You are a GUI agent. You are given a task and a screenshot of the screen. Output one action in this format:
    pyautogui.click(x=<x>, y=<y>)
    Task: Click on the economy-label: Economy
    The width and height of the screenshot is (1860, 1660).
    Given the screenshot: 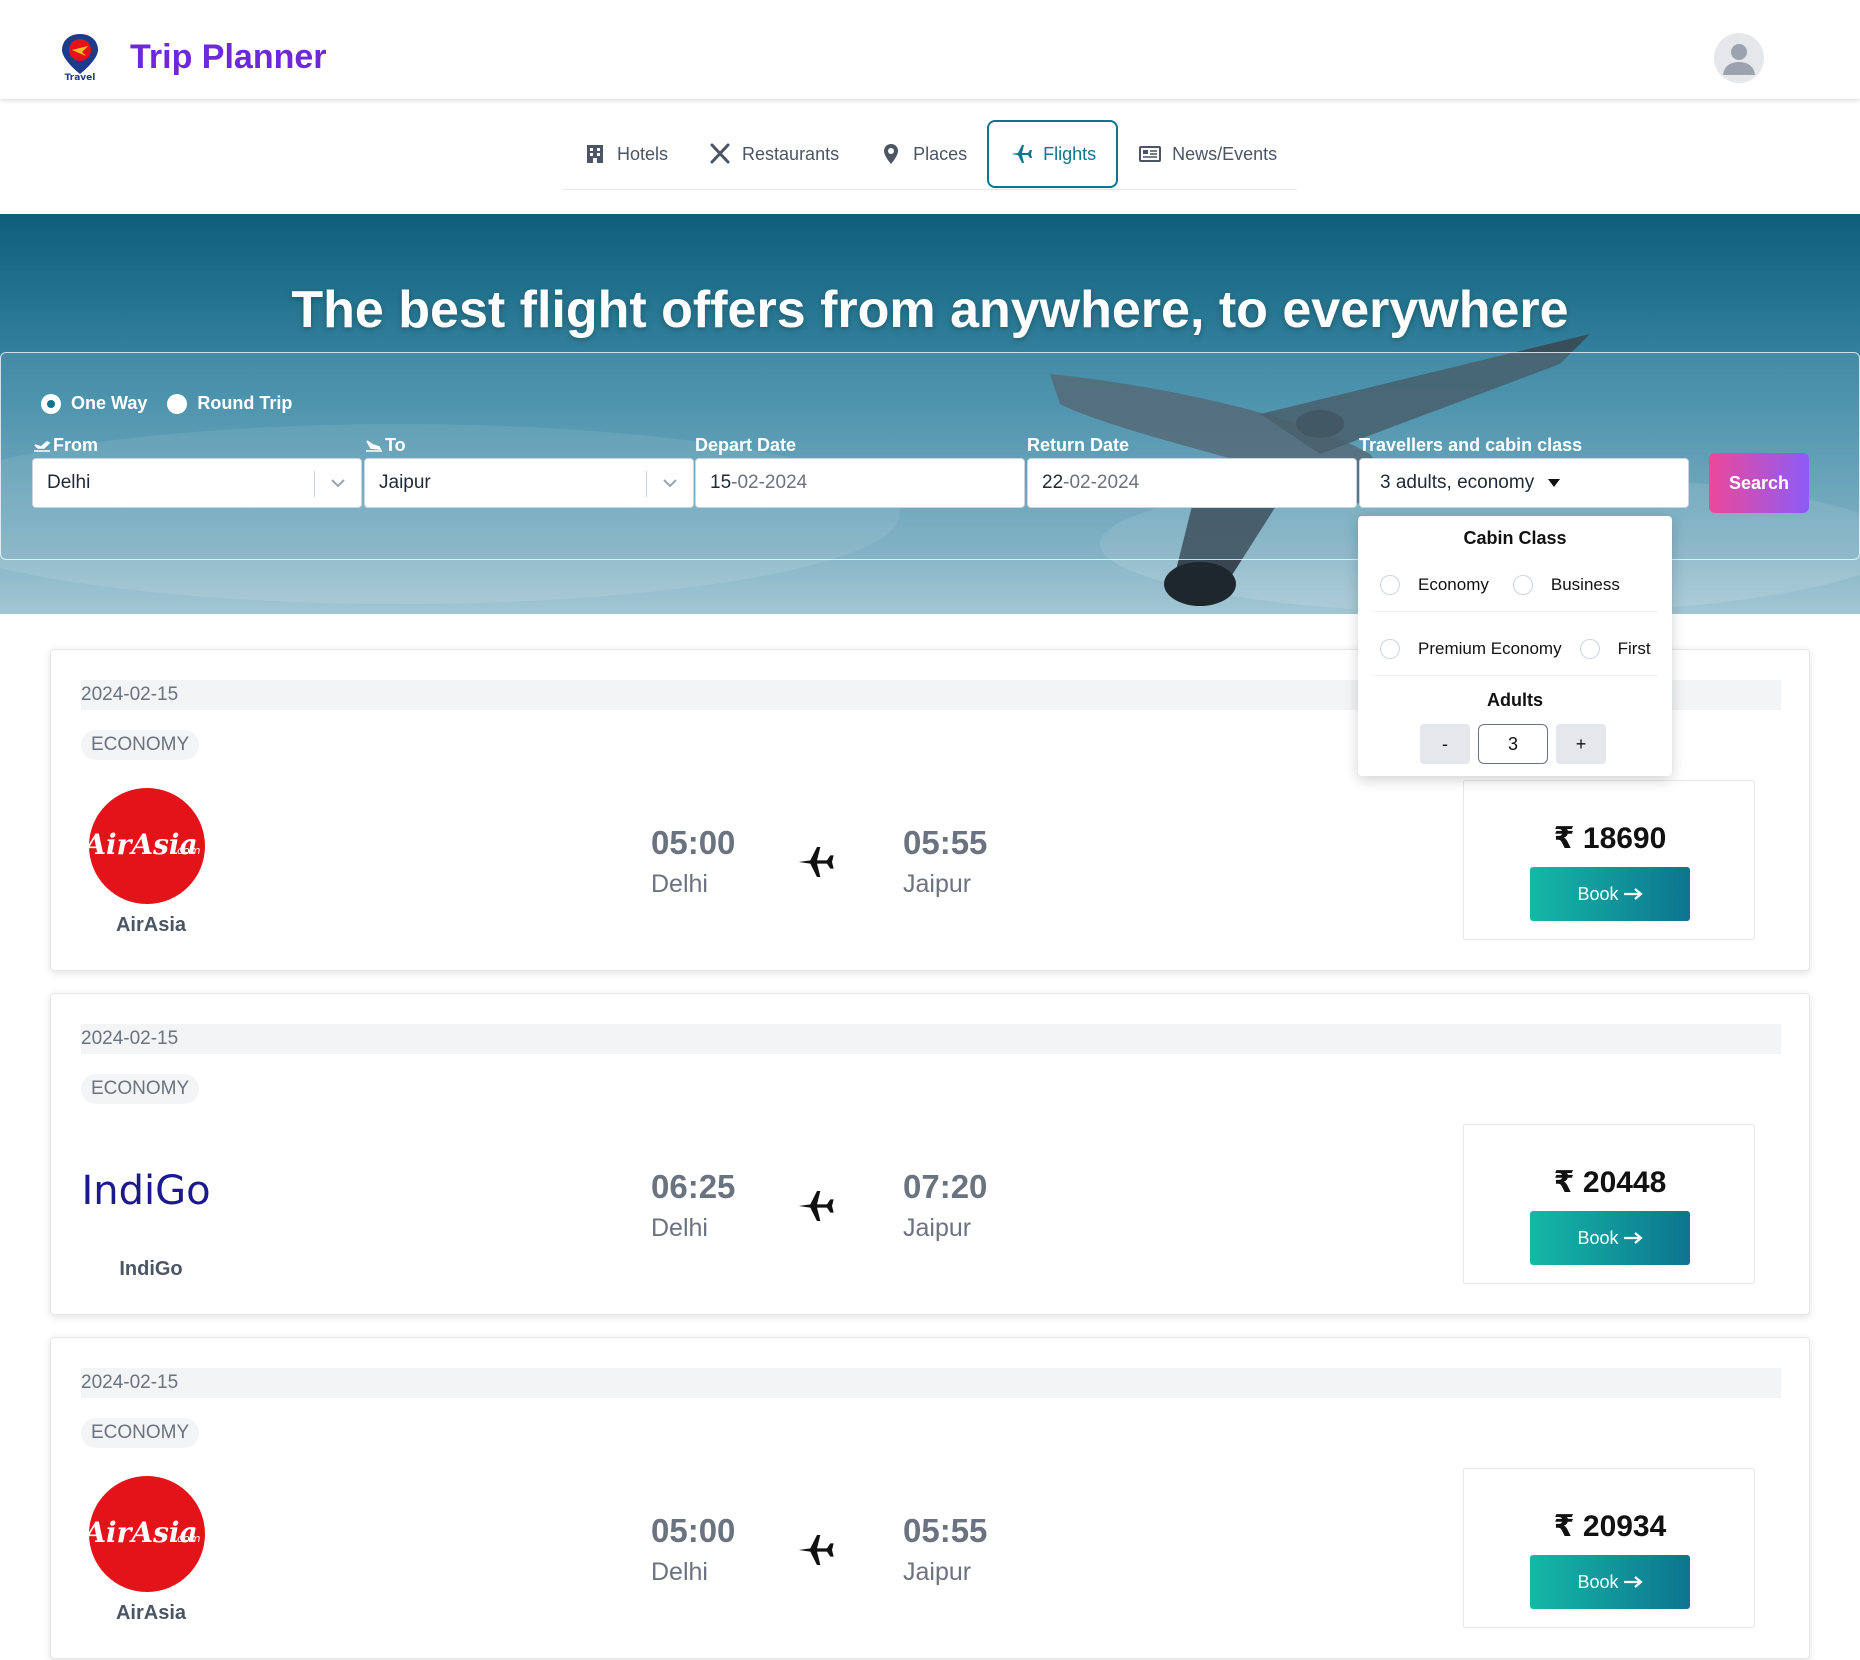 What is the action you would take?
    pyautogui.click(x=1453, y=585)
    